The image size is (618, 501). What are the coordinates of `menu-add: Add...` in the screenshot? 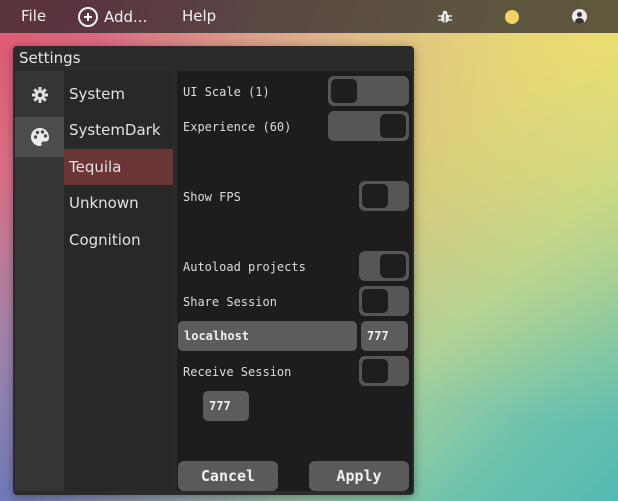 It's located at (112, 16).